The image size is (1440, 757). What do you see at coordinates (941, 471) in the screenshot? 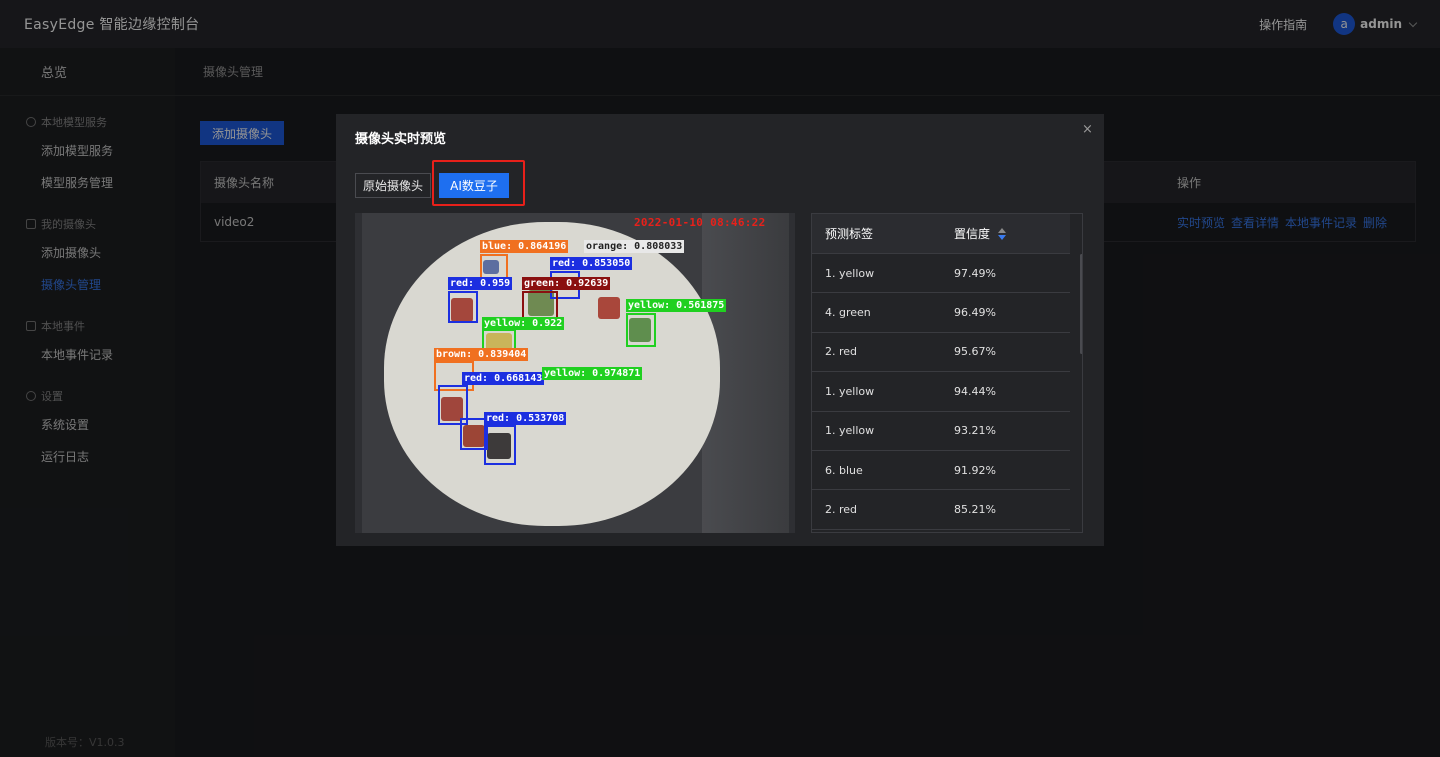
I see `table-row: 6. blue 91.92%` at bounding box center [941, 471].